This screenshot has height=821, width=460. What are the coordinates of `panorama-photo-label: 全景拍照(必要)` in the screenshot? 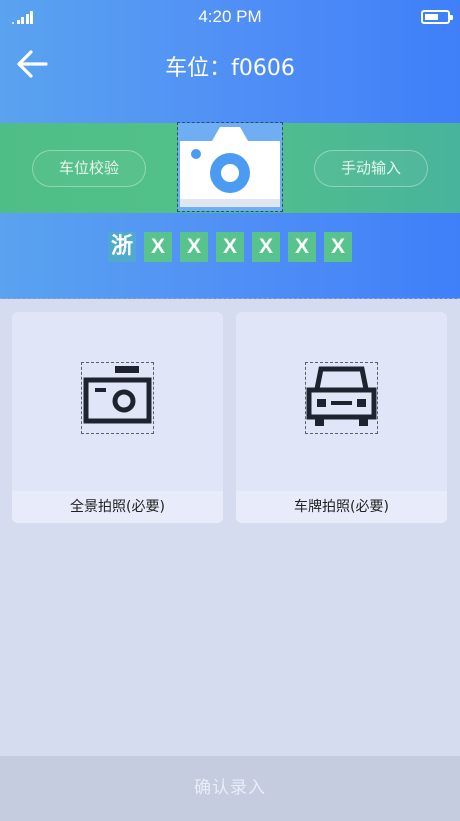 It's located at (117, 507).